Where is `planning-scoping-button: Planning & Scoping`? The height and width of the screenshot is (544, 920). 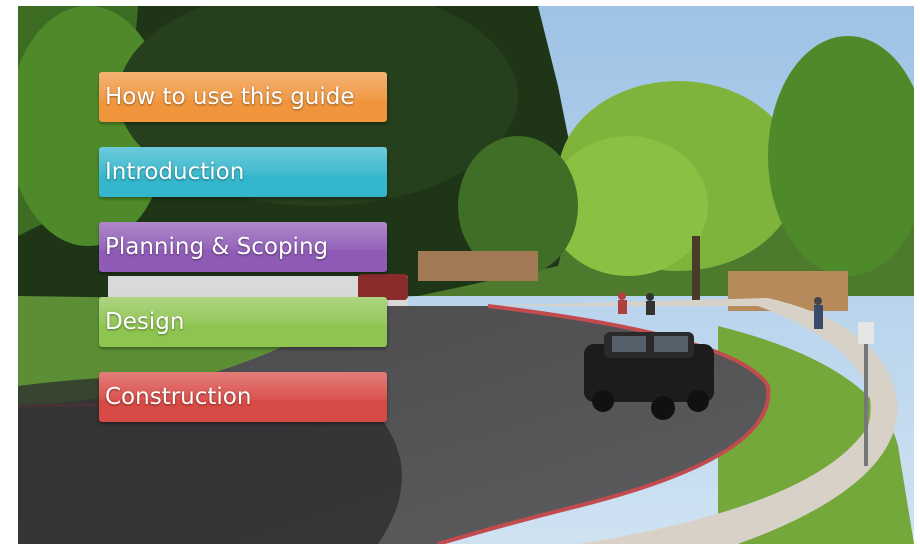
planning-scoping-button: Planning & Scoping is located at coordinates (243, 247).